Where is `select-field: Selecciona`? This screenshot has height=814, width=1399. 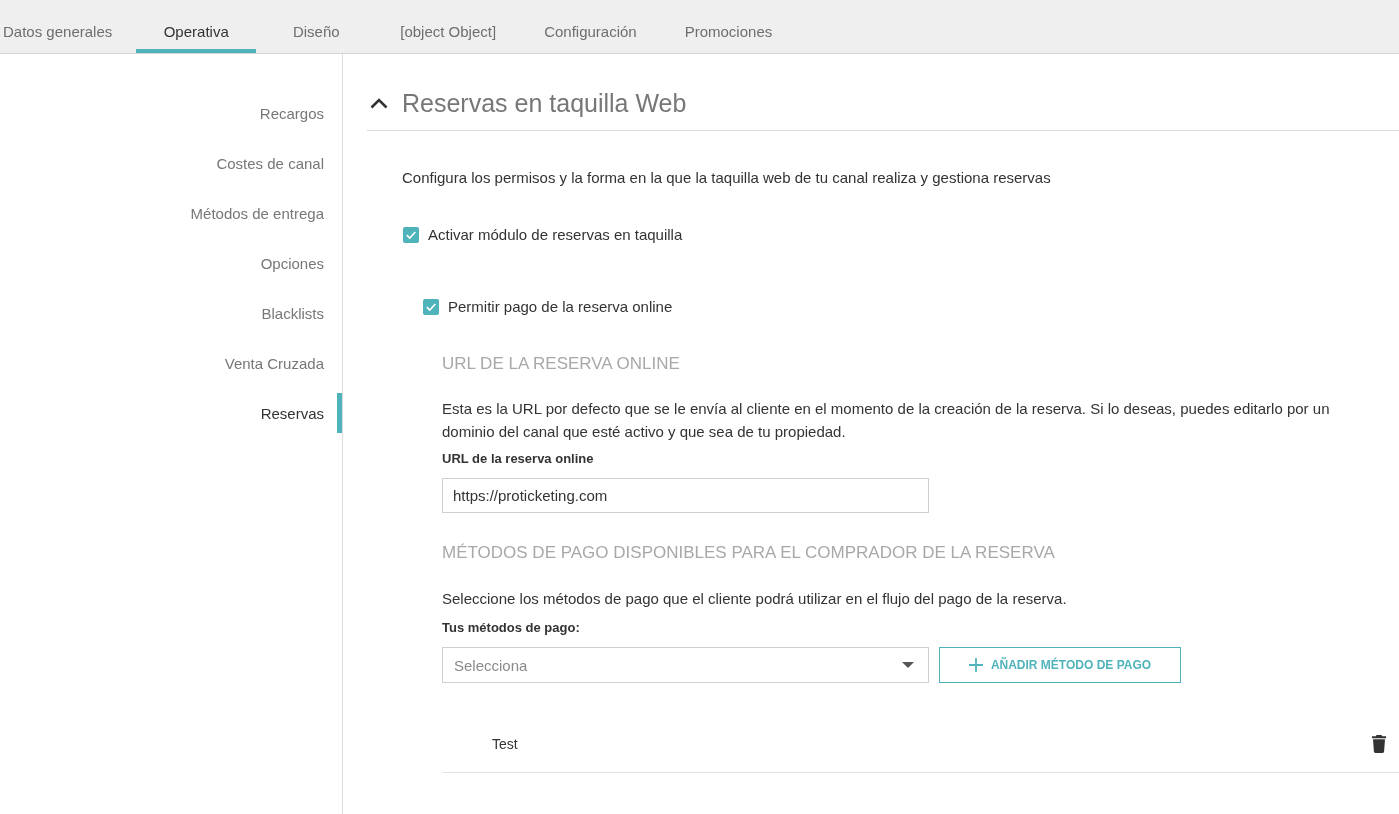 select-field: Selecciona is located at coordinates (685, 665).